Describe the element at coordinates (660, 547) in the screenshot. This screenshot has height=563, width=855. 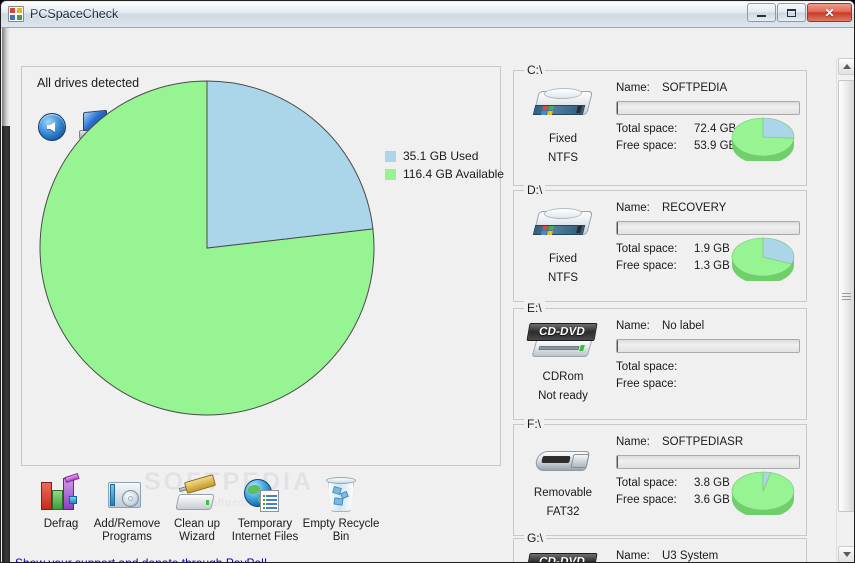
I see `drive-panel: G:\ CD-DVD Name: U3 System` at that location.